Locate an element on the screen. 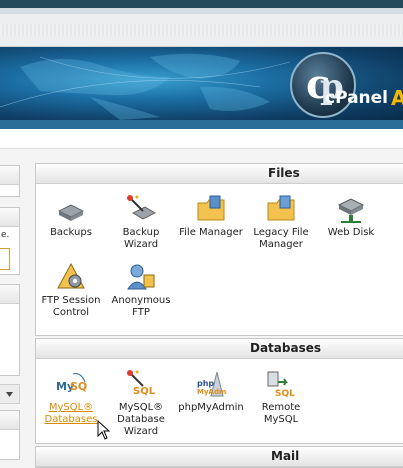  mysql-database-wizard-link: SQL MySQL® Database Wizard is located at coordinates (141, 403).